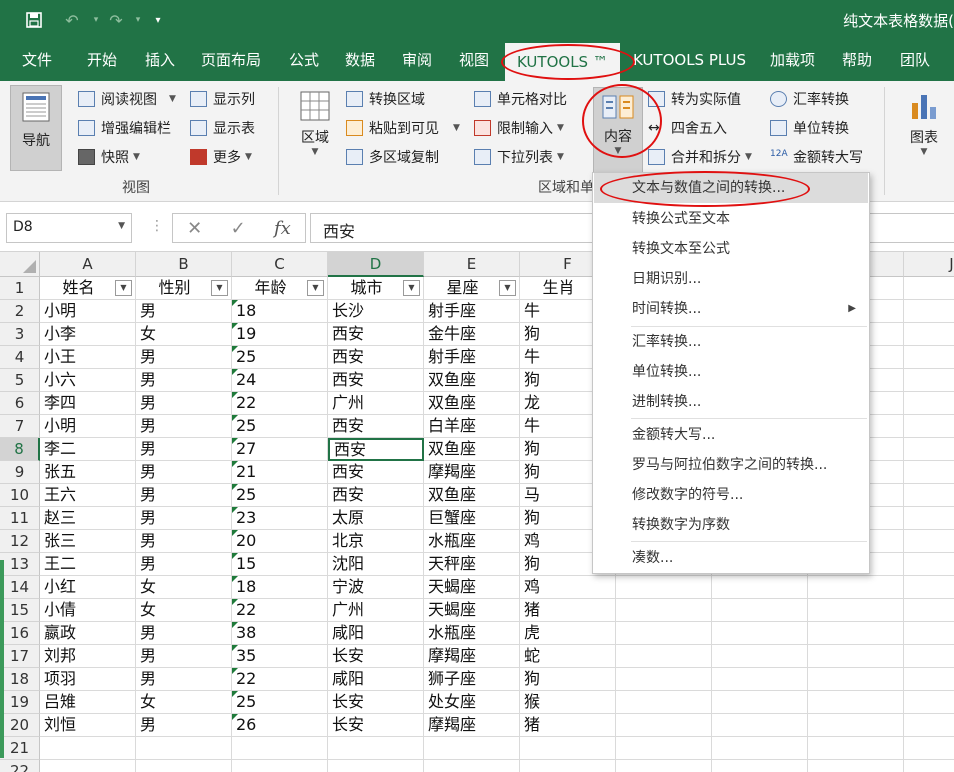  Describe the element at coordinates (385, 99) in the screenshot. I see `convert-range-button: 转换区域` at that location.